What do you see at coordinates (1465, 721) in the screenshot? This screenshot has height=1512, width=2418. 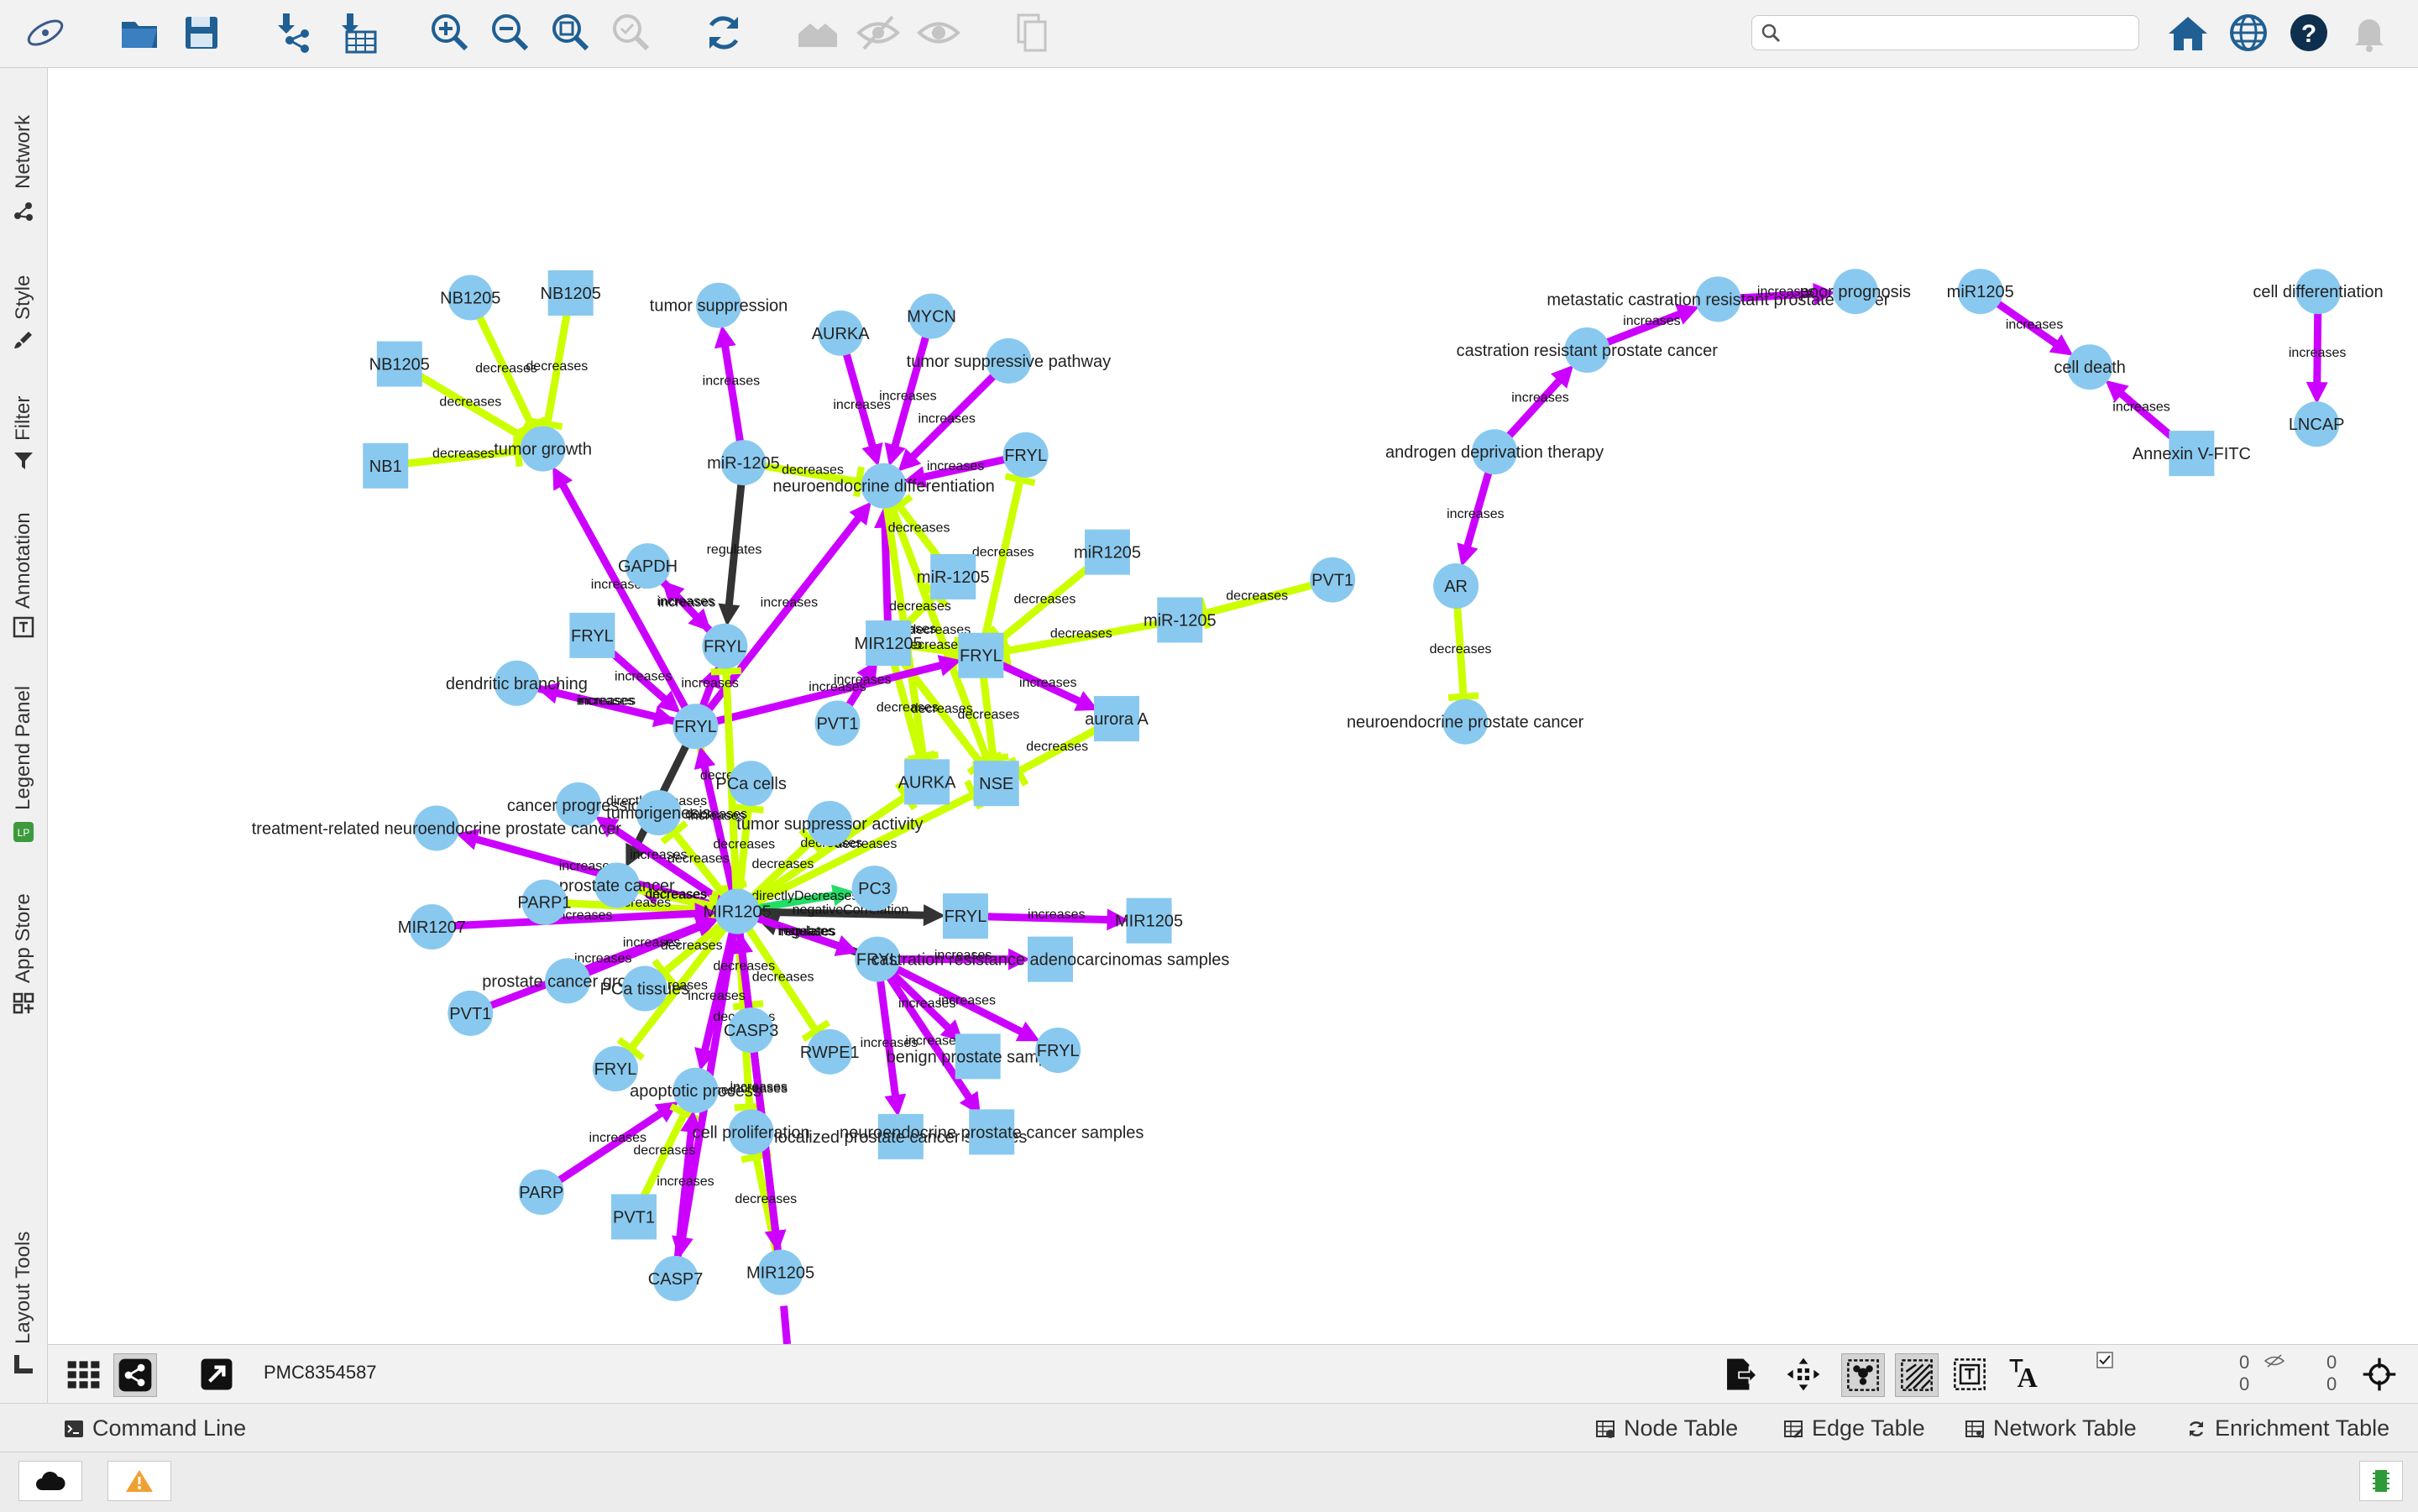 I see `network-node: neuroendocrine prostate cancer` at bounding box center [1465, 721].